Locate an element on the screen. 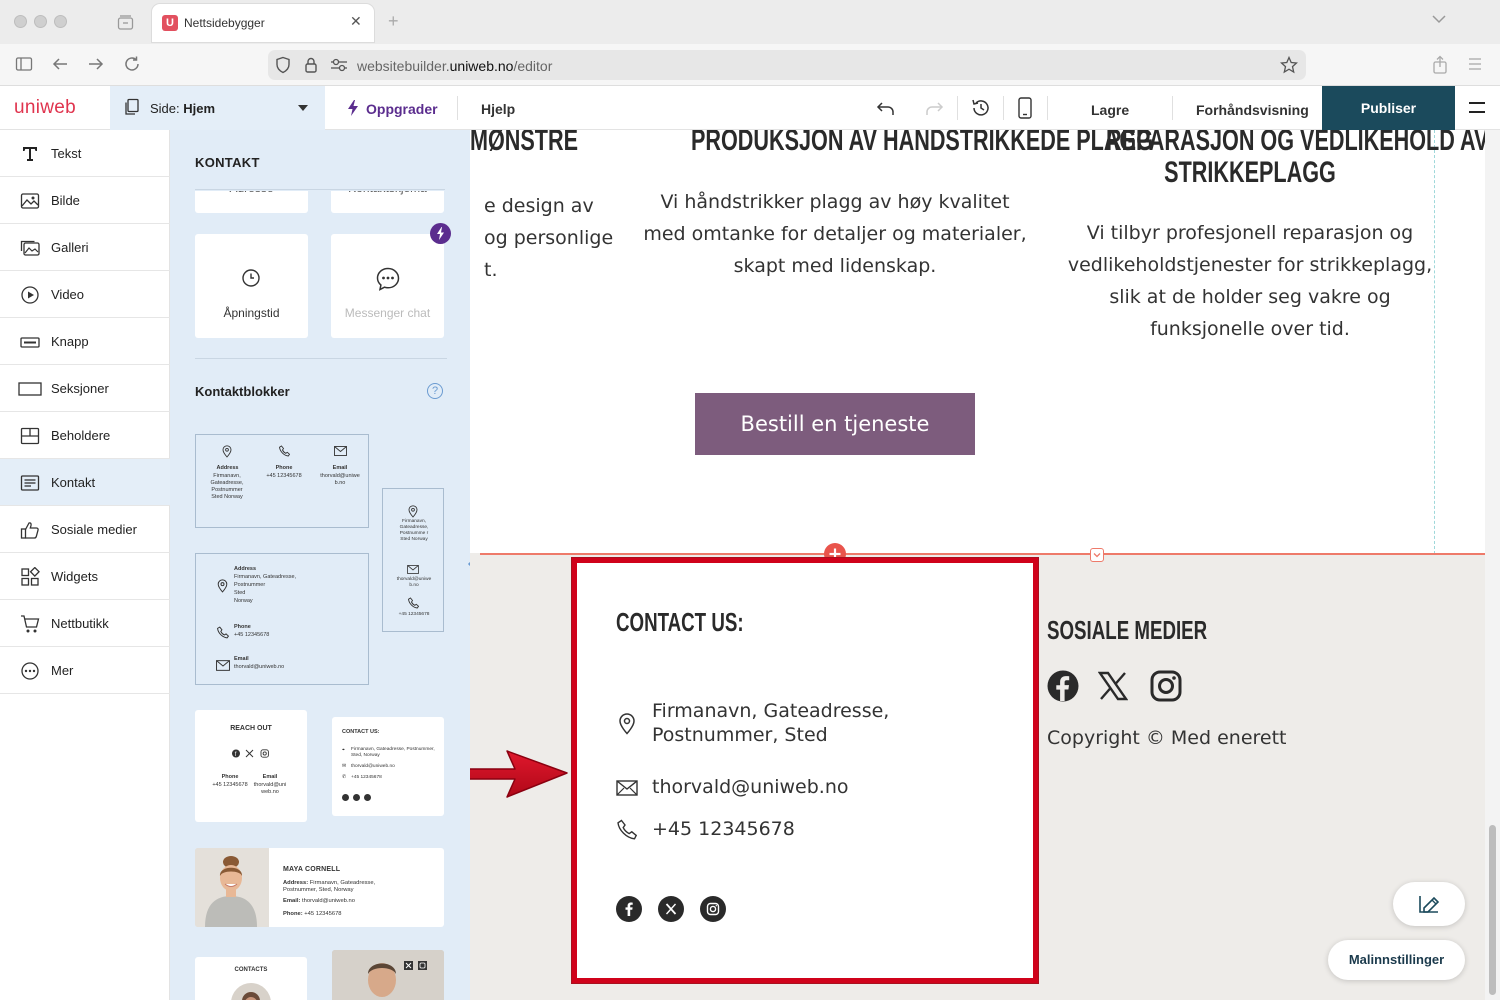 This screenshot has width=1500, height=1000. upgrade-button: Oppgrader is located at coordinates (402, 109).